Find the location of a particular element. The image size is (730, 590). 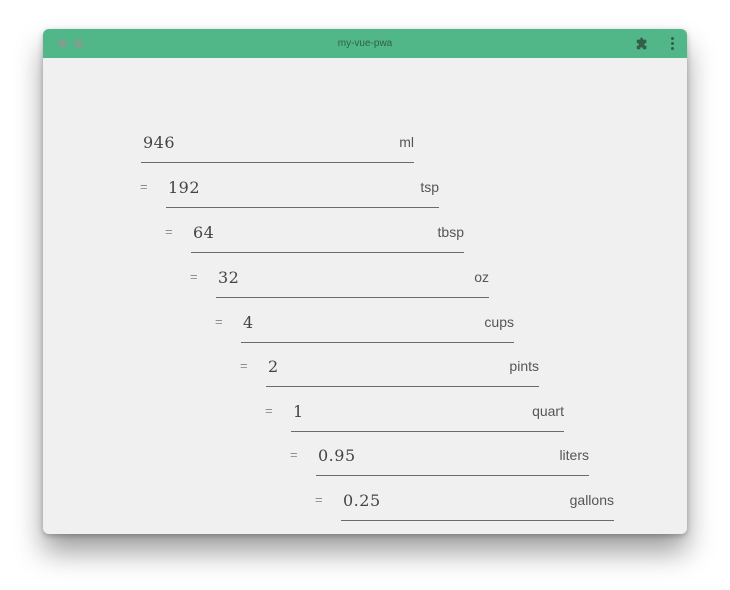

pints-input: 2 pints is located at coordinates (402, 369).